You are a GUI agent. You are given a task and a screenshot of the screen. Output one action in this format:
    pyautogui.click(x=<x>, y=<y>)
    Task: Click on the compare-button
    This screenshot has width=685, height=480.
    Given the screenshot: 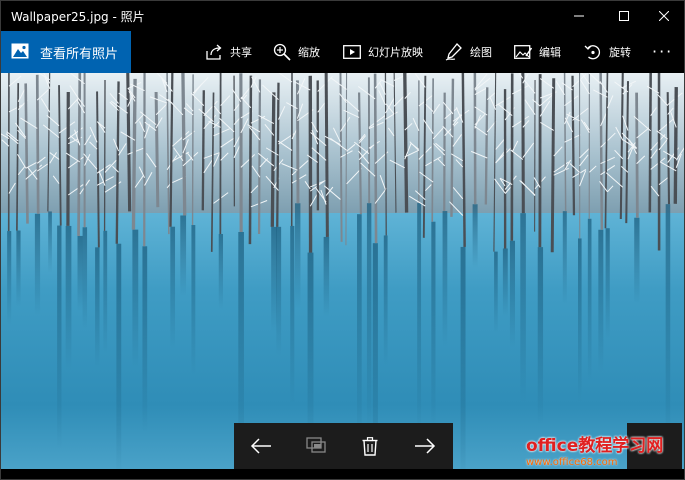 What is the action you would take?
    pyautogui.click(x=316, y=446)
    